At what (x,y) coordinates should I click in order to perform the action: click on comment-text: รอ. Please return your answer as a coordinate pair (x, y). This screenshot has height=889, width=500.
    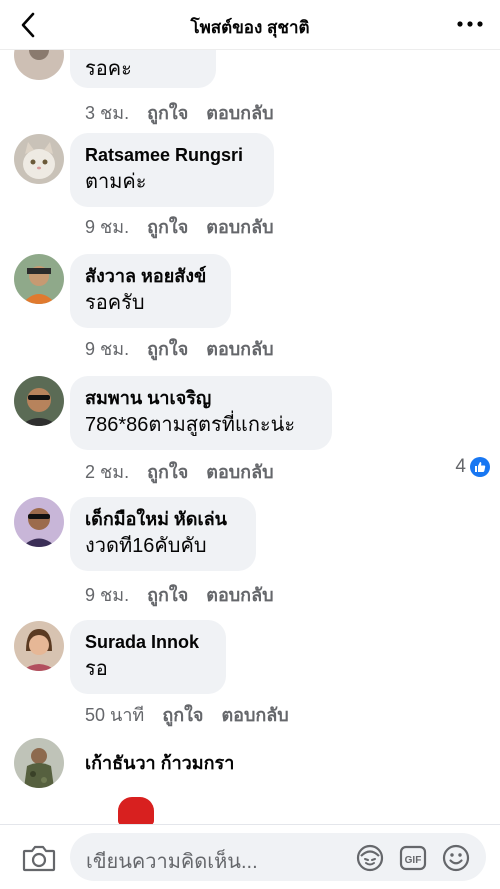
    Looking at the image, I should click on (96, 669).